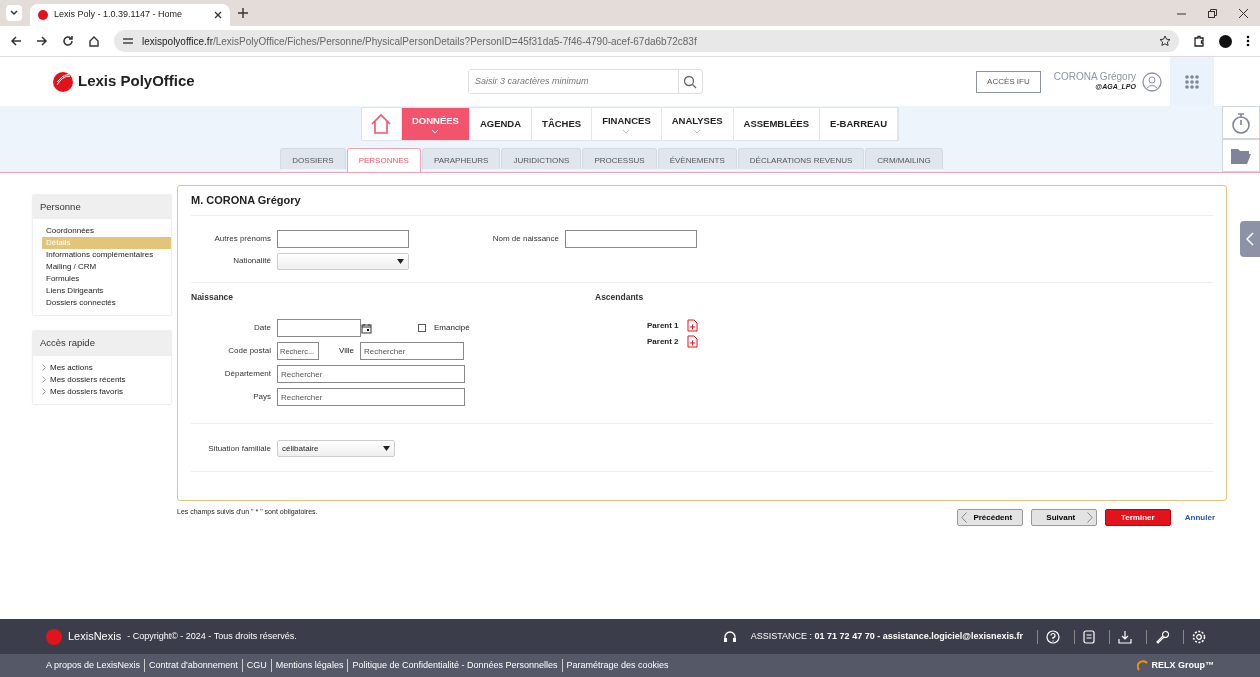 This screenshot has width=1260, height=677. Describe the element at coordinates (989, 517) in the screenshot. I see `previous-button: Précédent` at that location.